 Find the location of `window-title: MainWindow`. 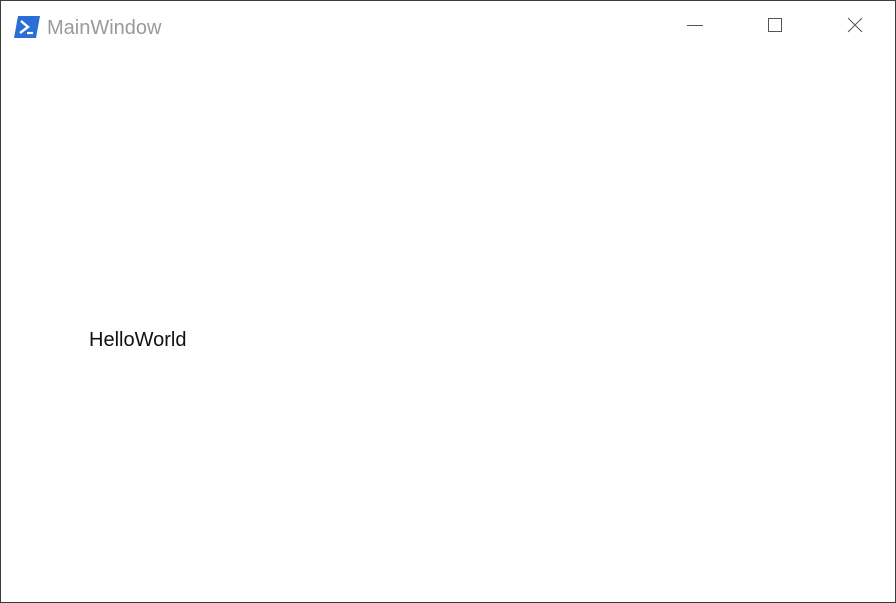

window-title: MainWindow is located at coordinates (104, 28).